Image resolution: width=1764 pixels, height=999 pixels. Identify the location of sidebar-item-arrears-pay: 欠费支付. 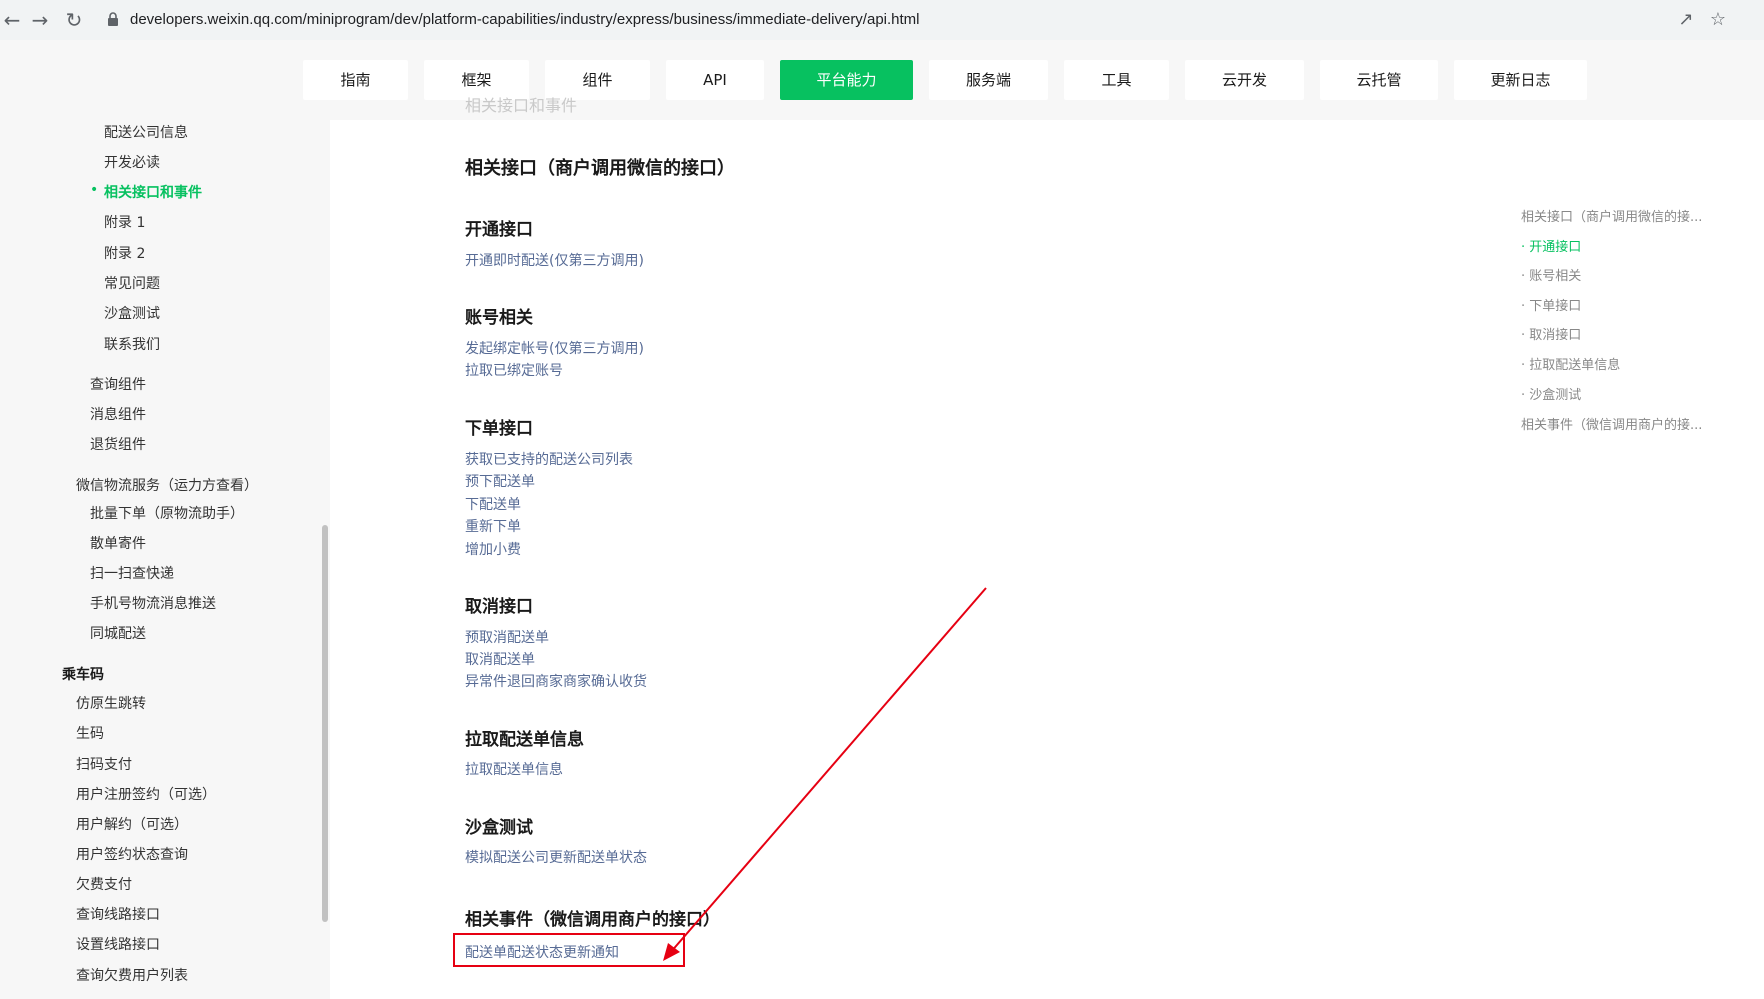
(104, 884).